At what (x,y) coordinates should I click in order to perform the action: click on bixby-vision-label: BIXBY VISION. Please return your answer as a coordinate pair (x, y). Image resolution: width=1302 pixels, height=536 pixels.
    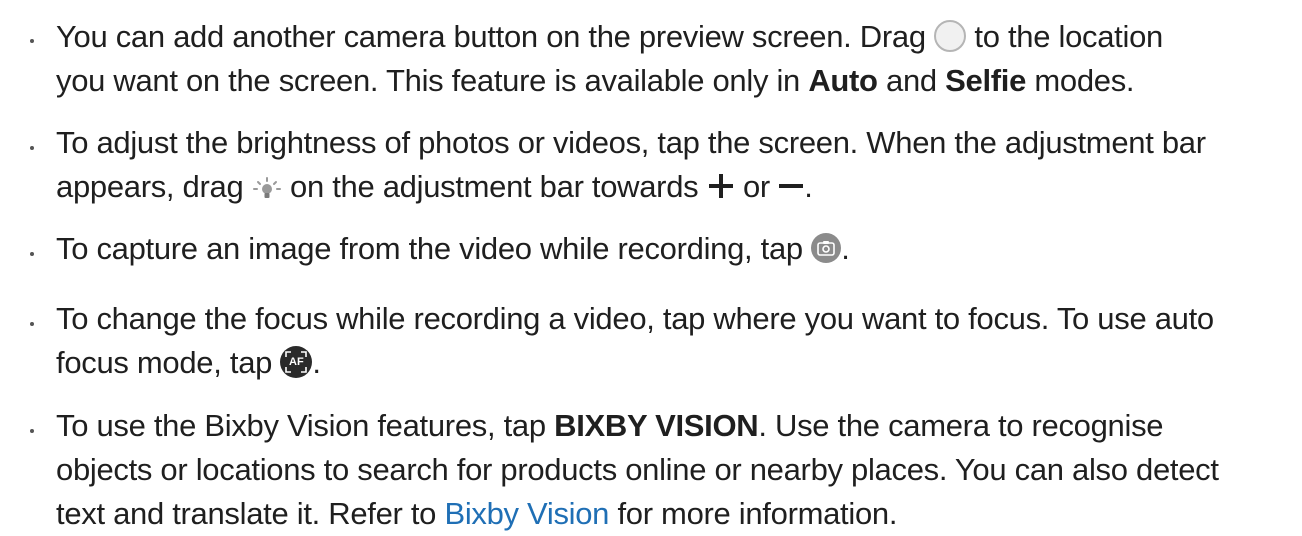
    Looking at the image, I should click on (656, 425).